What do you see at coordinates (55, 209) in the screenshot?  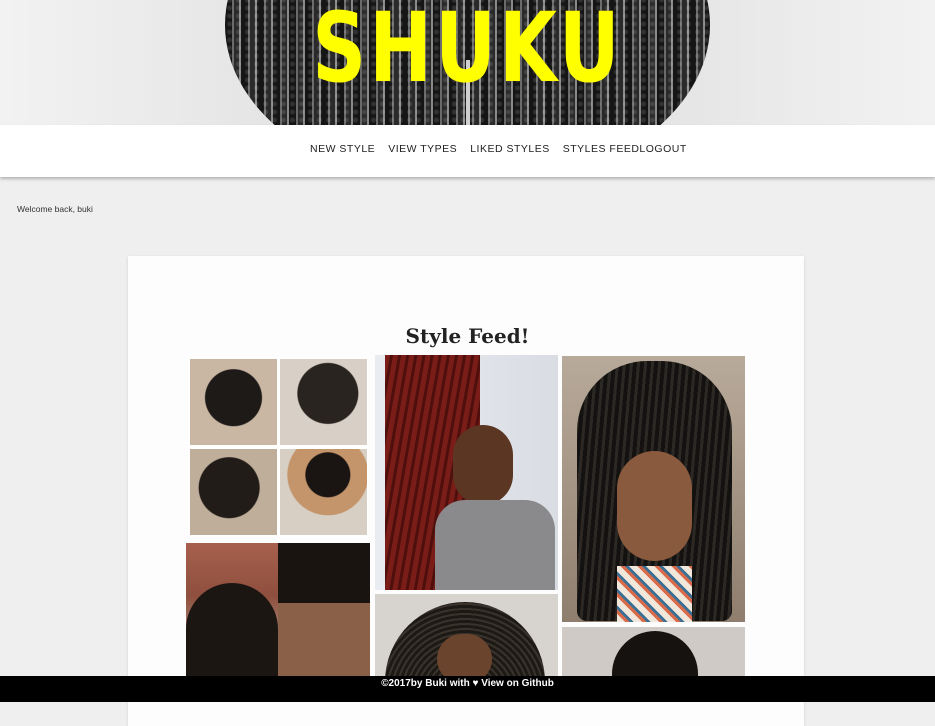 I see `welcome-message: Welcome back, buki` at bounding box center [55, 209].